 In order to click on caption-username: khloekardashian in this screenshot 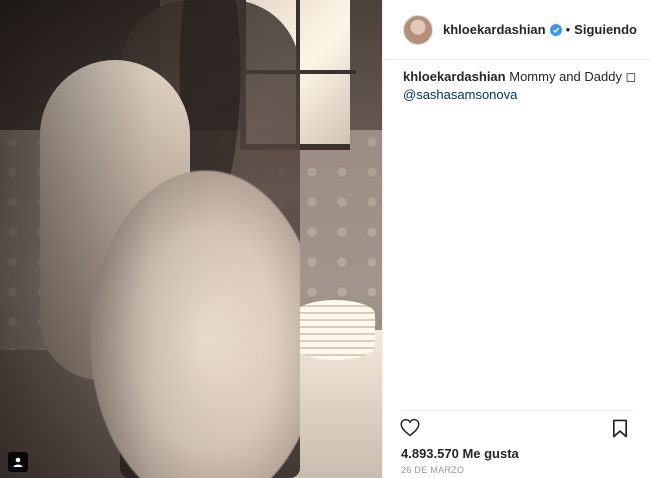, I will do `click(454, 76)`.